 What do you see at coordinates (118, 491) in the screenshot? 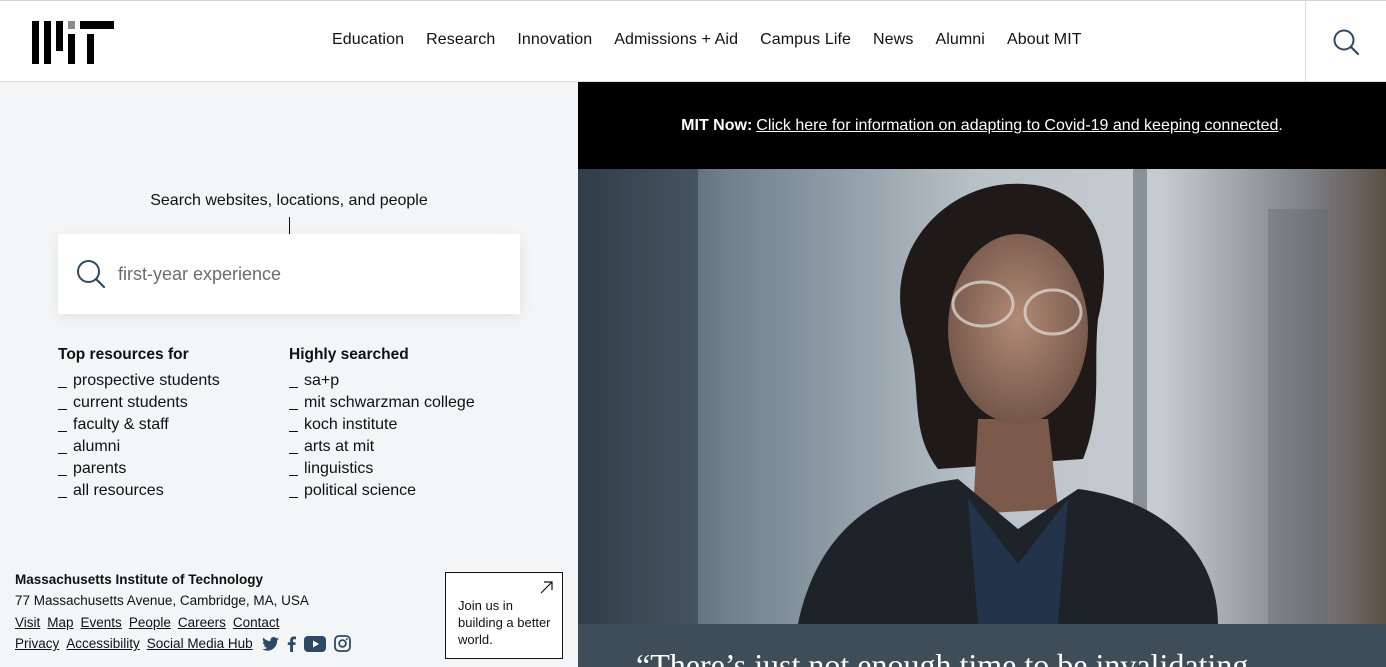
I see `resource-link: all resources` at bounding box center [118, 491].